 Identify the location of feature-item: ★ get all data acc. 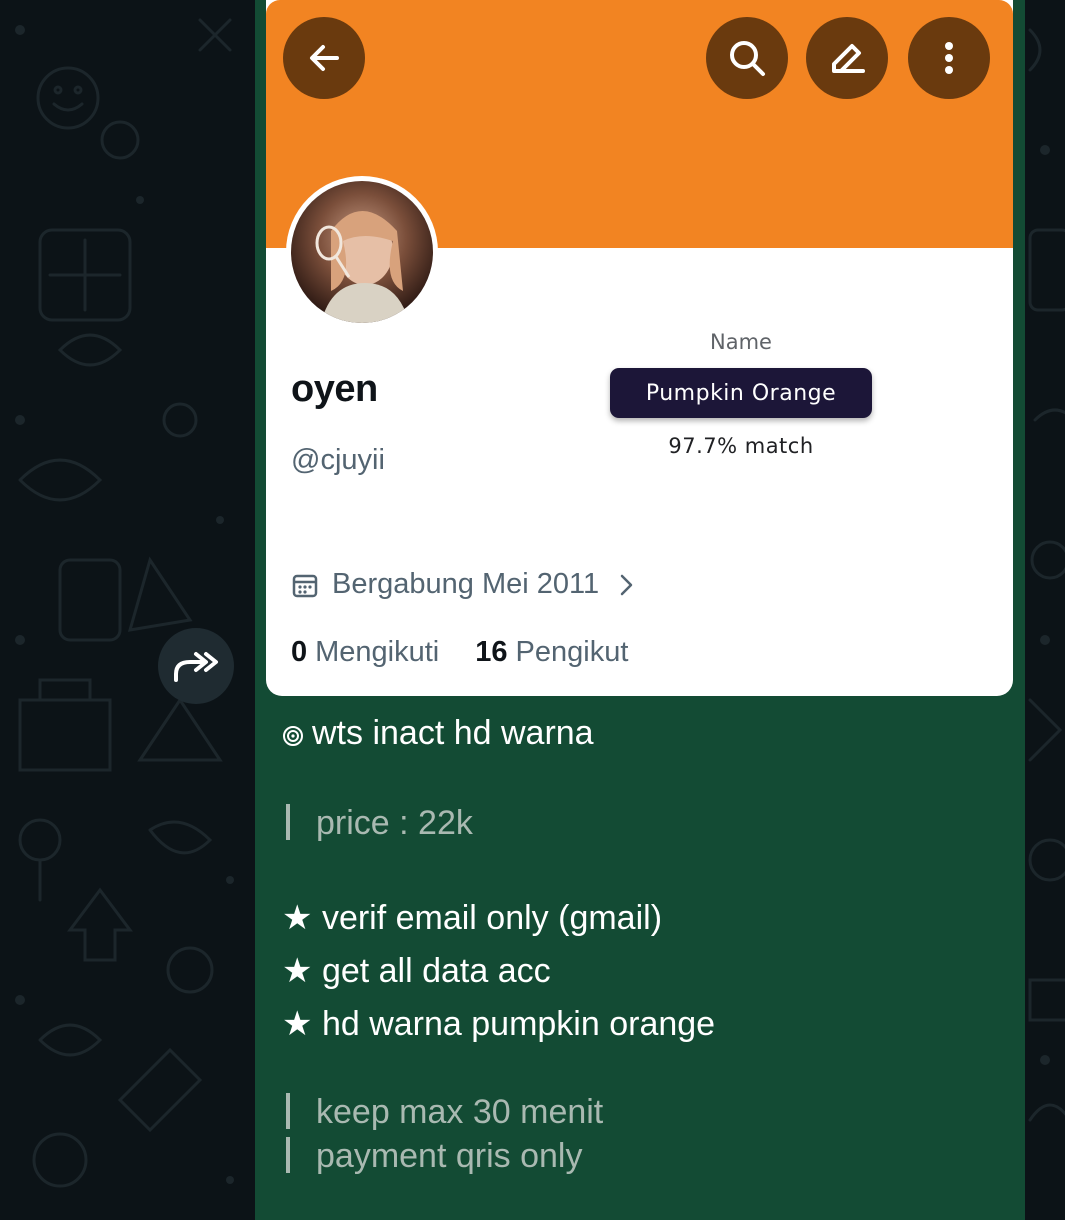
(416, 971).